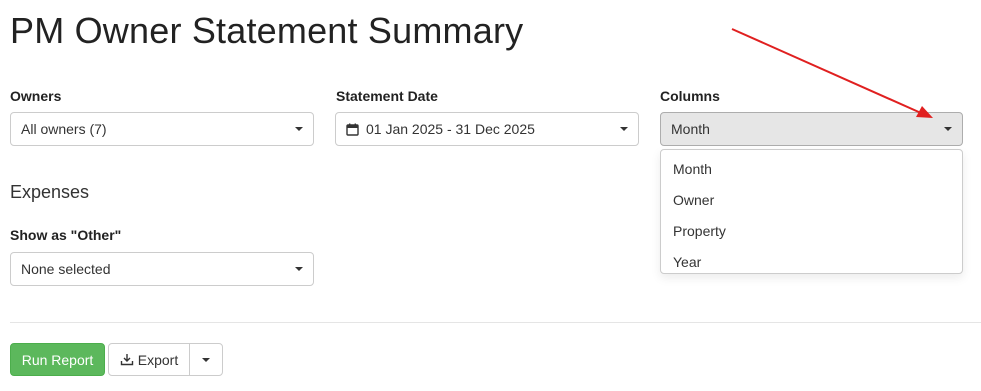  What do you see at coordinates (158, 359) in the screenshot?
I see `export-label: Export` at bounding box center [158, 359].